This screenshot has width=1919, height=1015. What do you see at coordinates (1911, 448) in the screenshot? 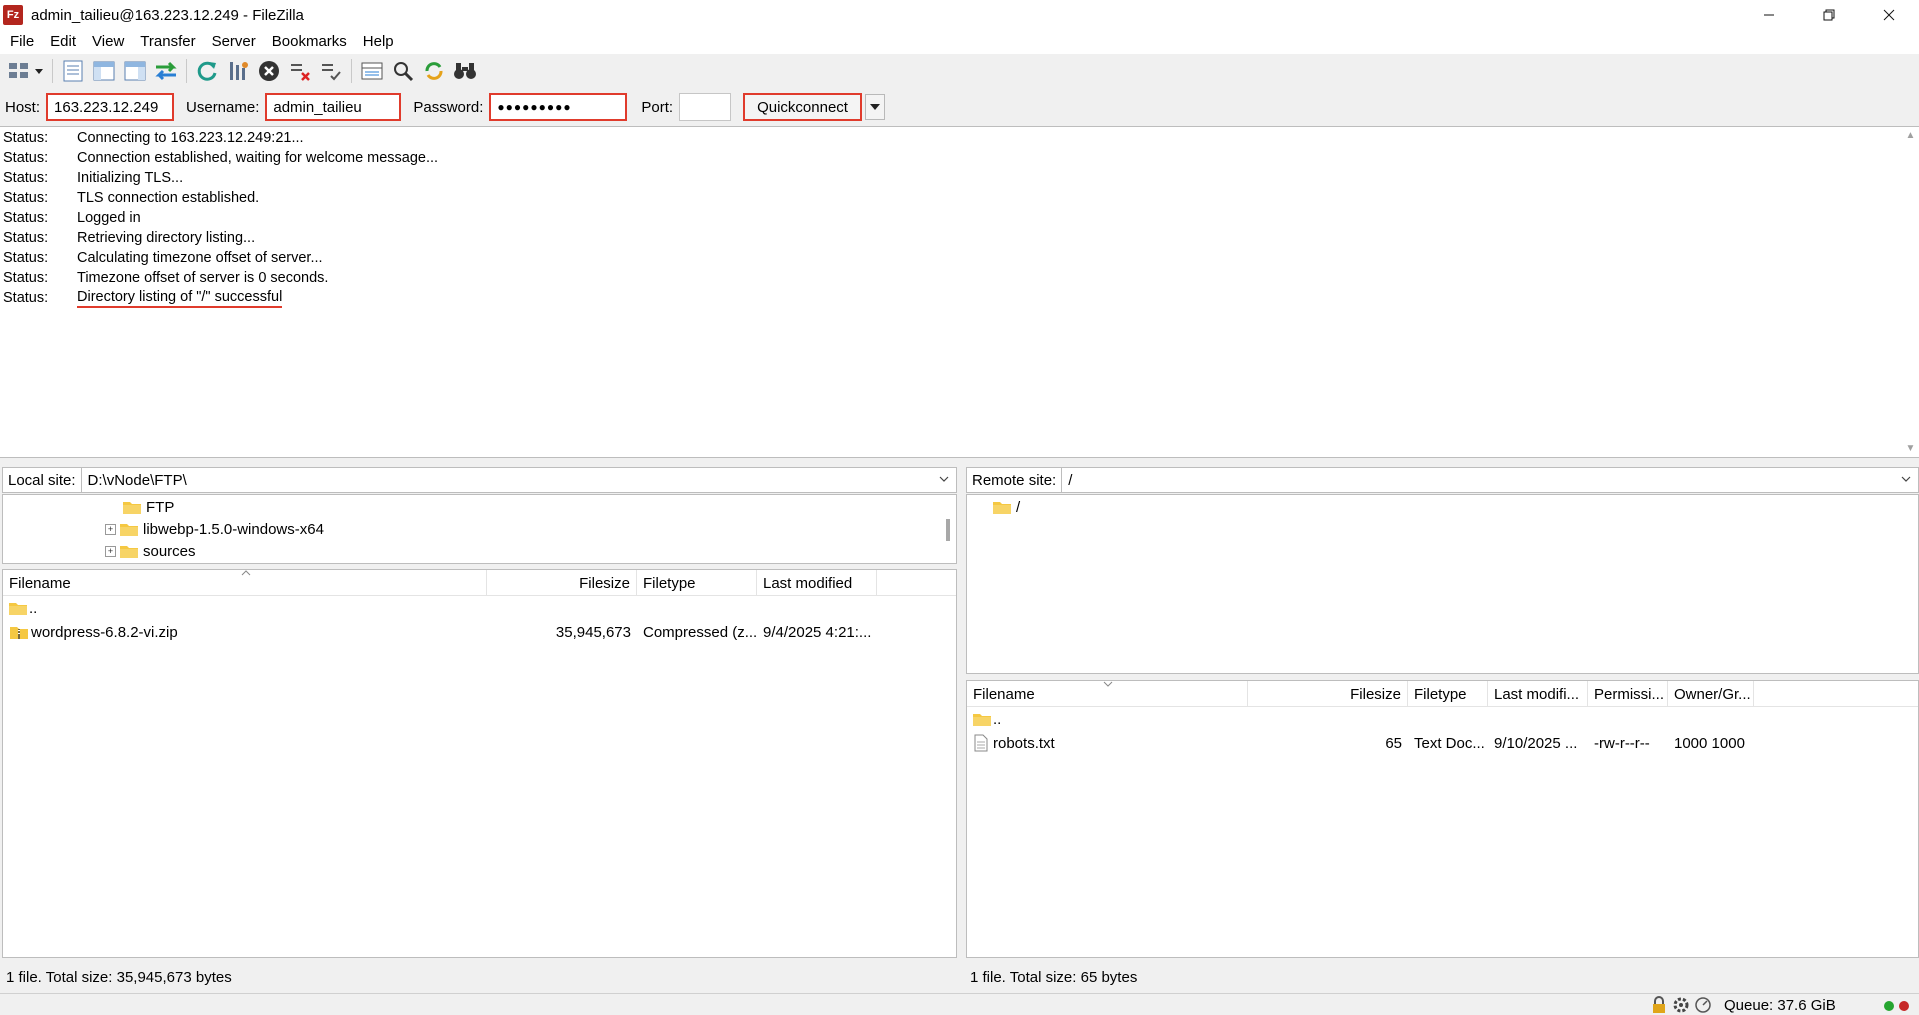
I see `scroll-down-icon: ▼` at bounding box center [1911, 448].